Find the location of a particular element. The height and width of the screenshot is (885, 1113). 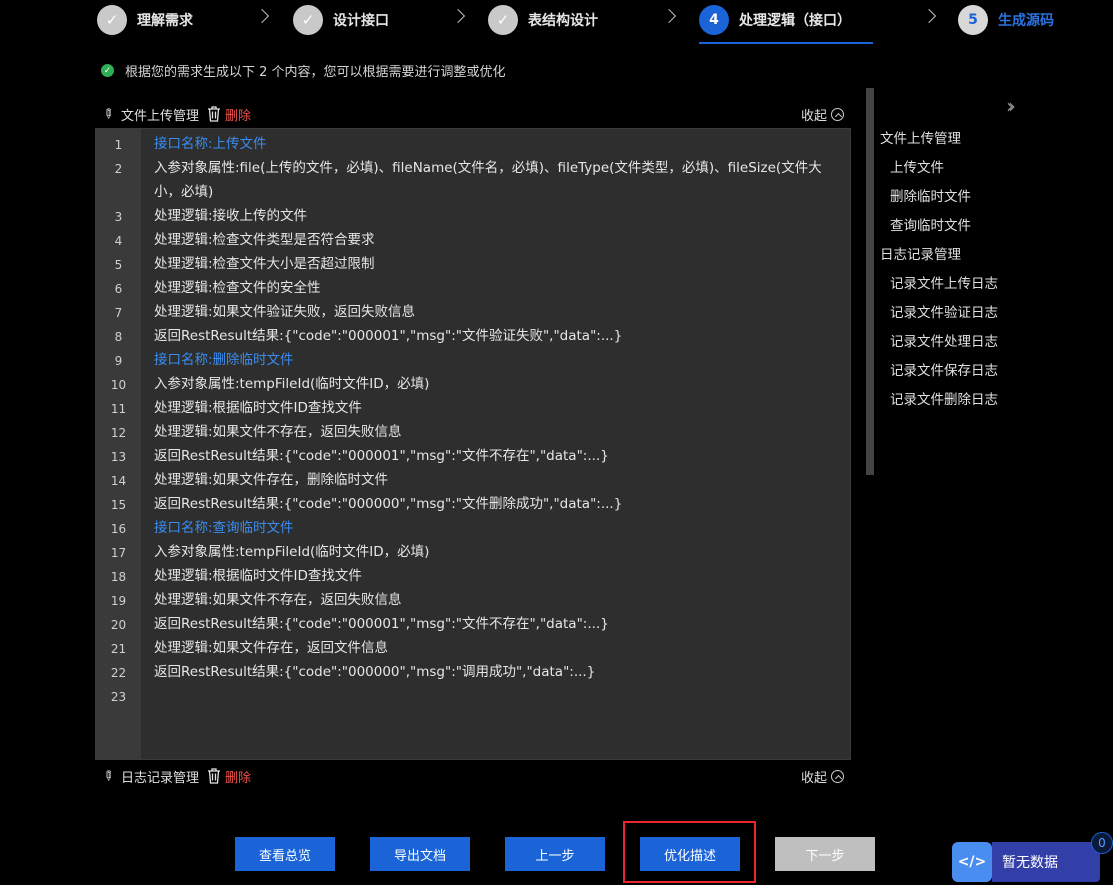

active-step-underline is located at coordinates (786, 43).